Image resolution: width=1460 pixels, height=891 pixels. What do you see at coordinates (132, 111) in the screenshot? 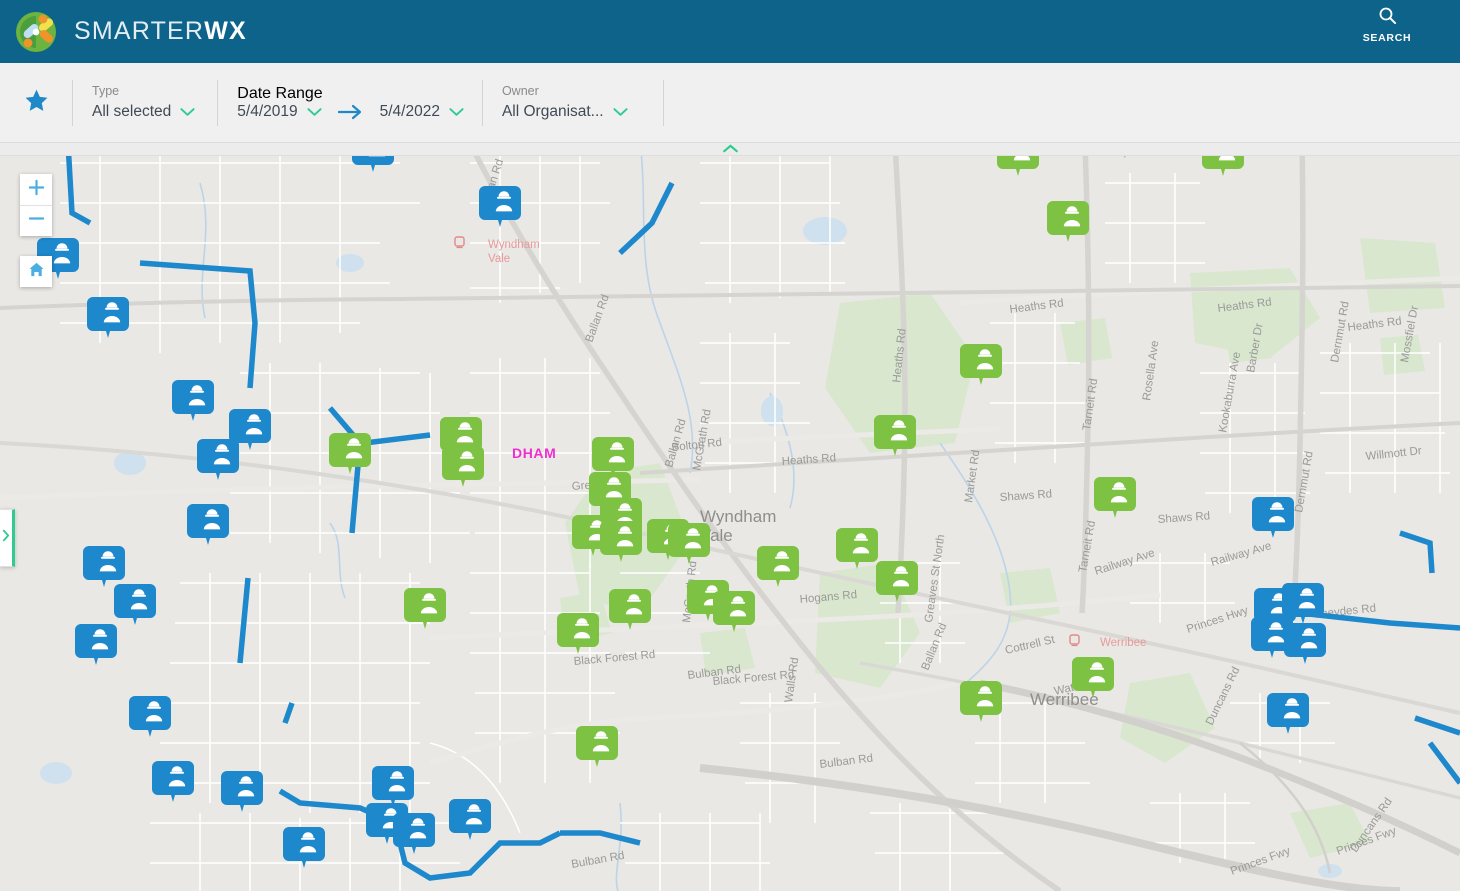
I see `type-filter-value: All selected` at bounding box center [132, 111].